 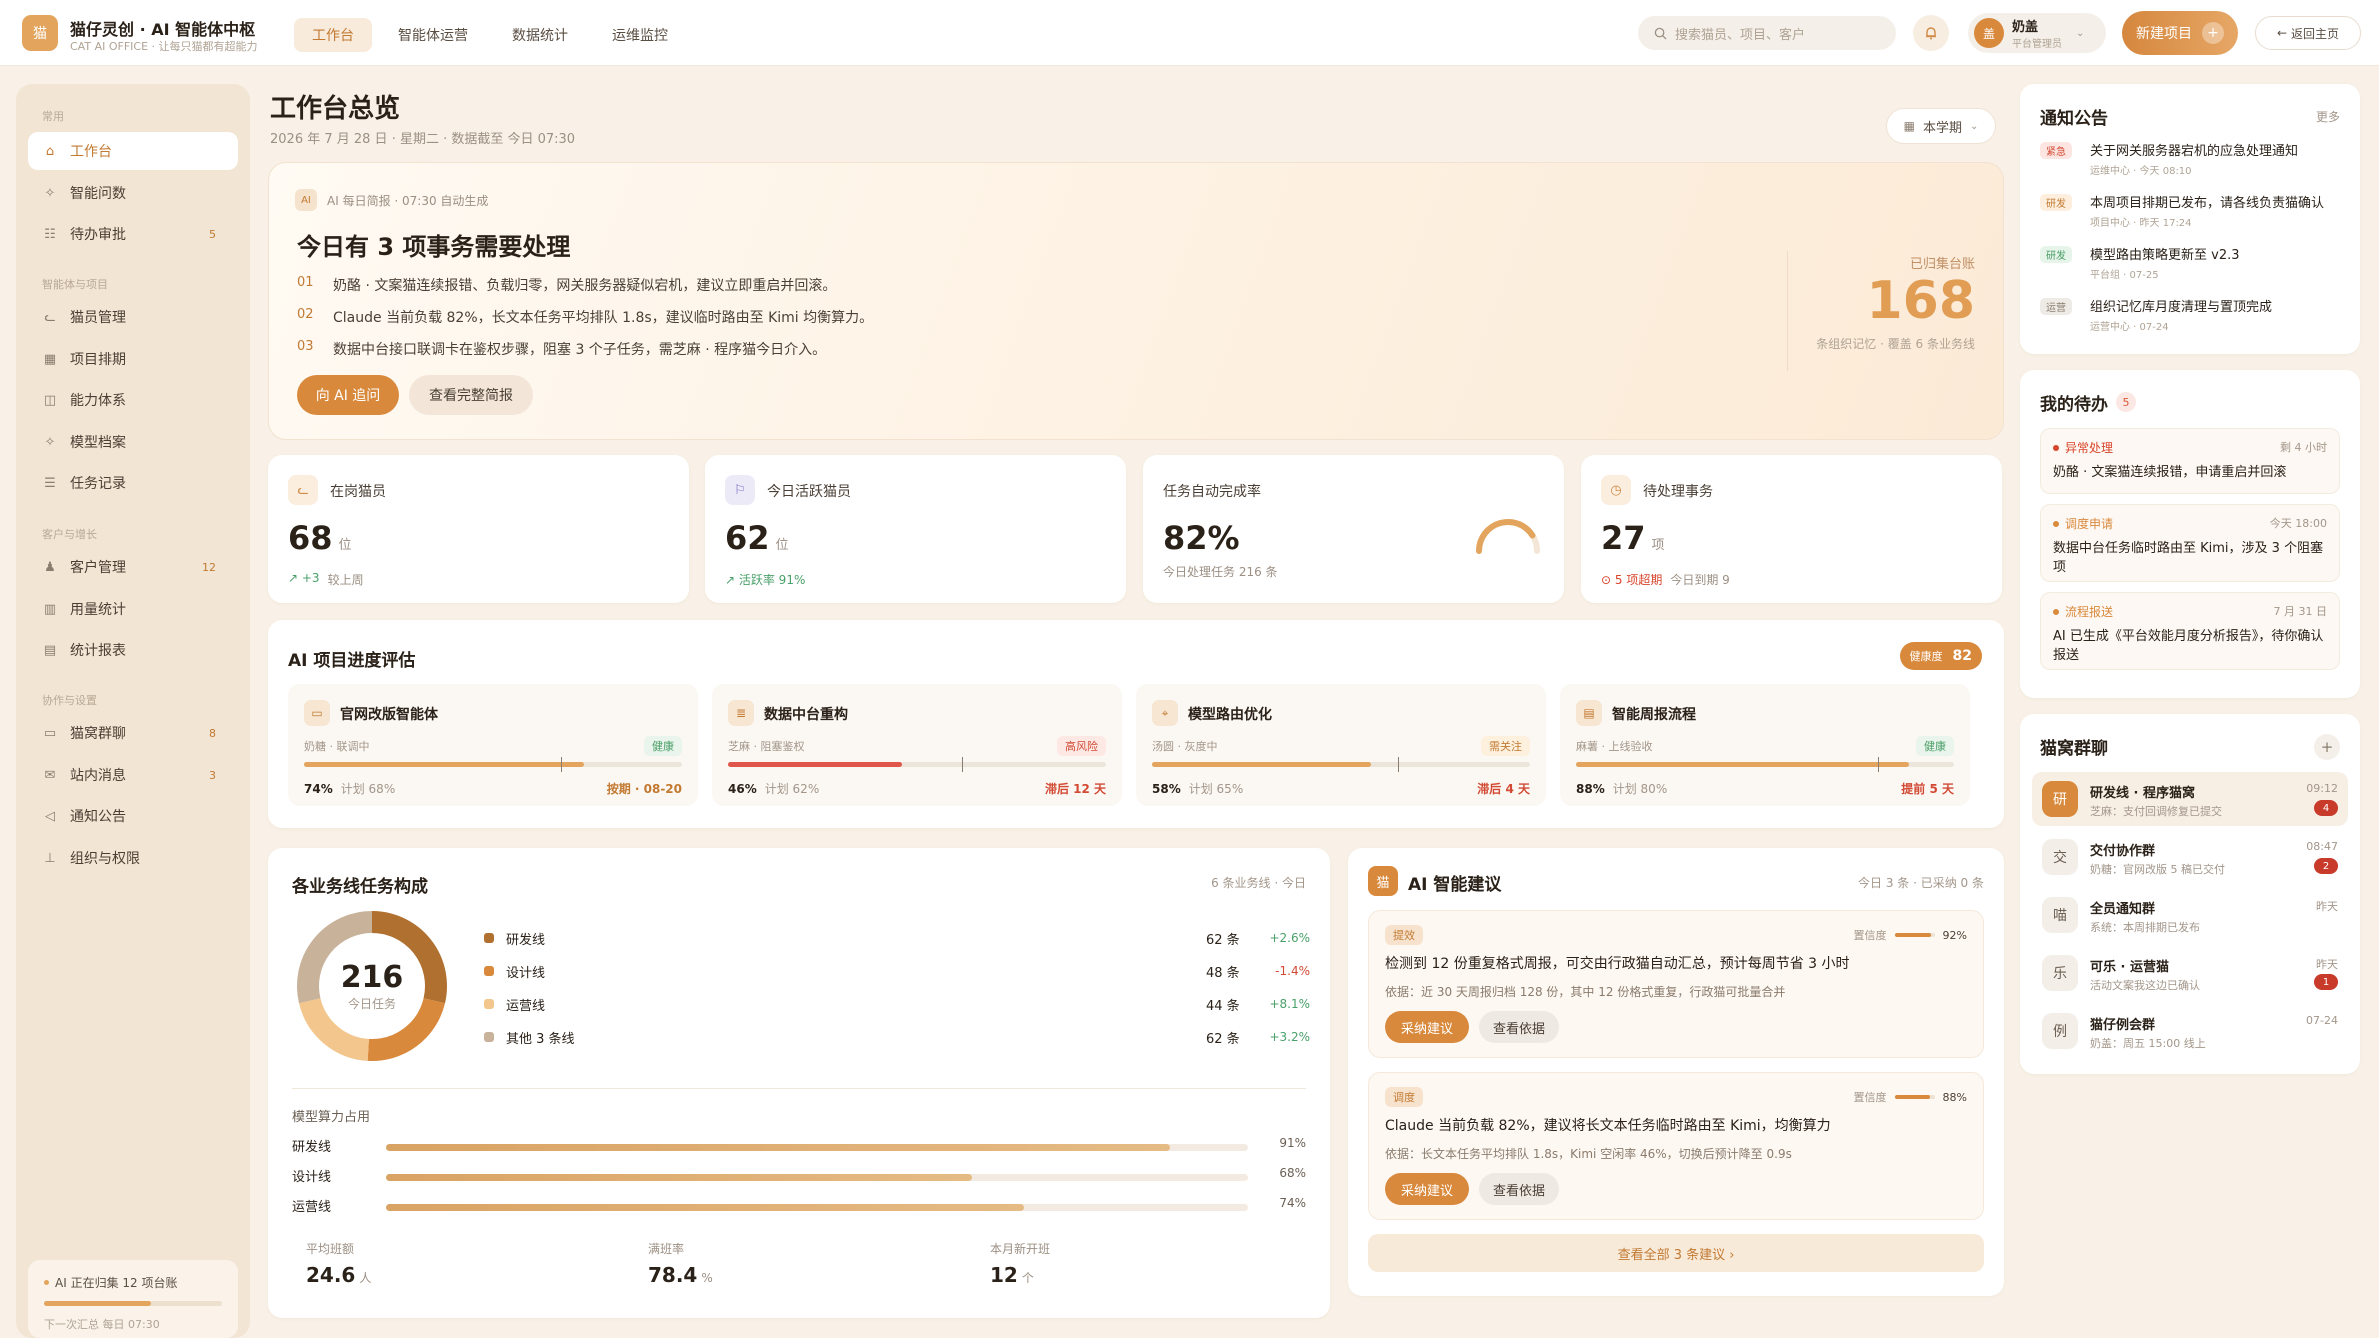 I want to click on view-full-brief-button: 查看完整简报, so click(x=471, y=395).